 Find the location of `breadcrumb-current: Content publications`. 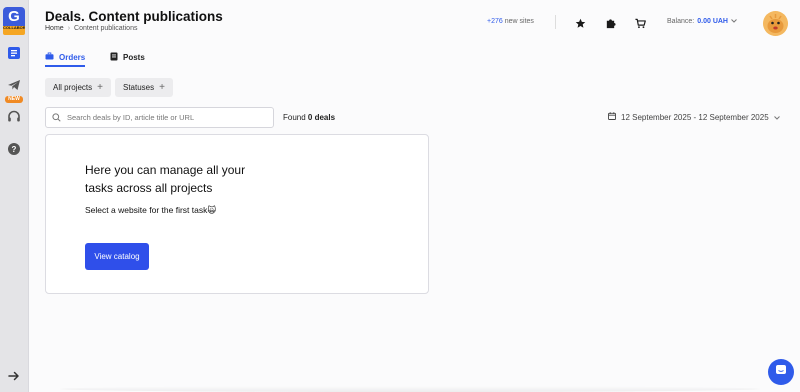

breadcrumb-current: Content publications is located at coordinates (106, 28).